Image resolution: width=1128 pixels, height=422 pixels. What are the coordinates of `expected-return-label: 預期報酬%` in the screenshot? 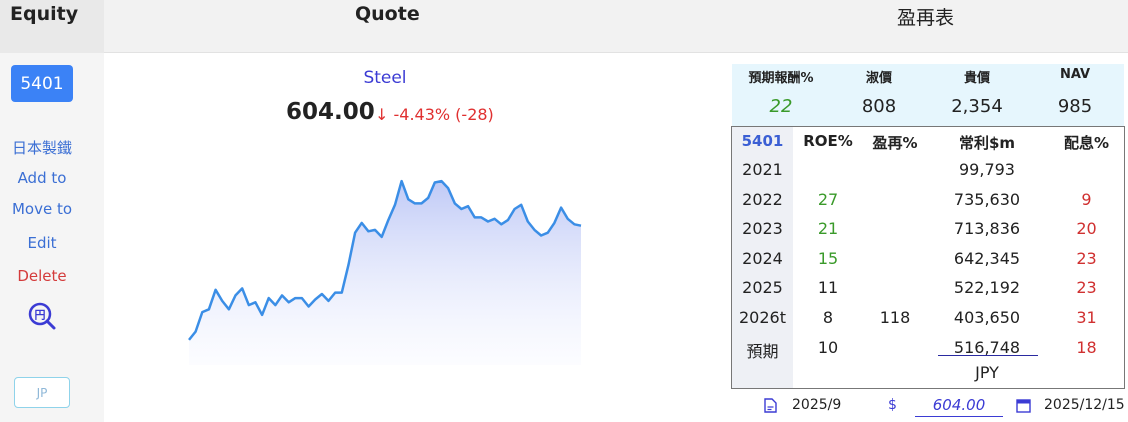 It's located at (781, 78).